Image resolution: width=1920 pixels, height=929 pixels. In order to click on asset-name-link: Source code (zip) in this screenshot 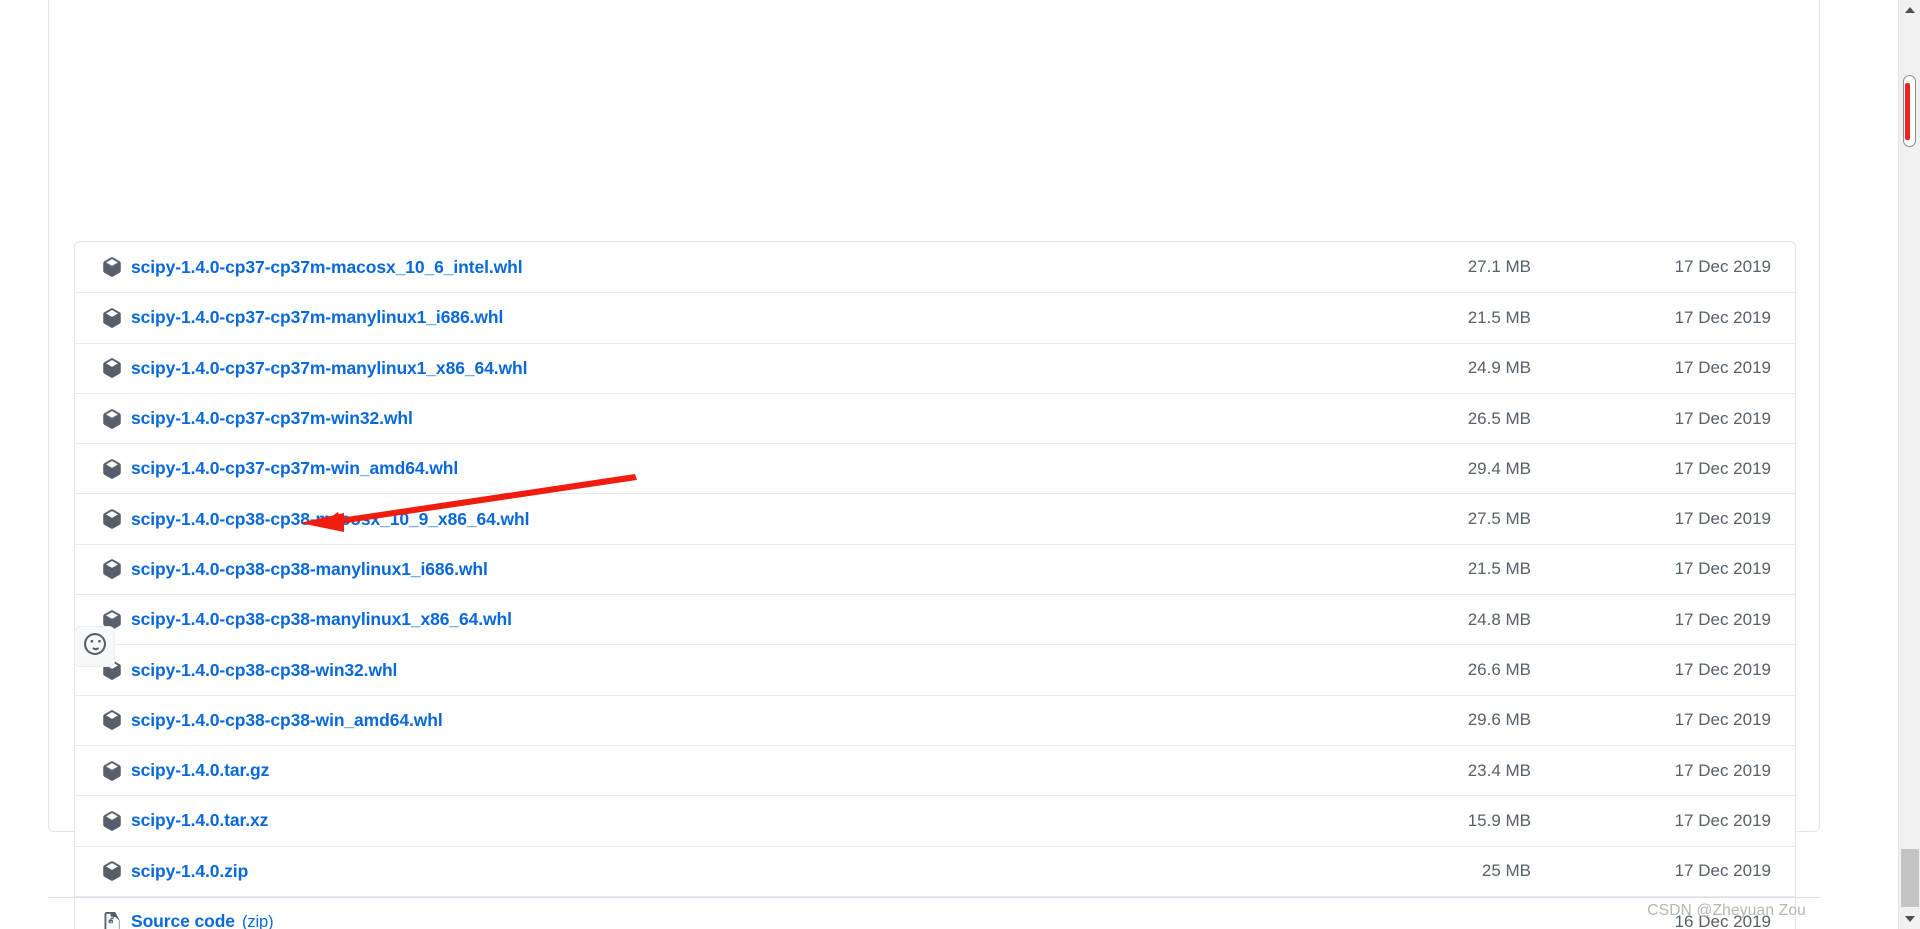, I will do `click(726, 920)`.